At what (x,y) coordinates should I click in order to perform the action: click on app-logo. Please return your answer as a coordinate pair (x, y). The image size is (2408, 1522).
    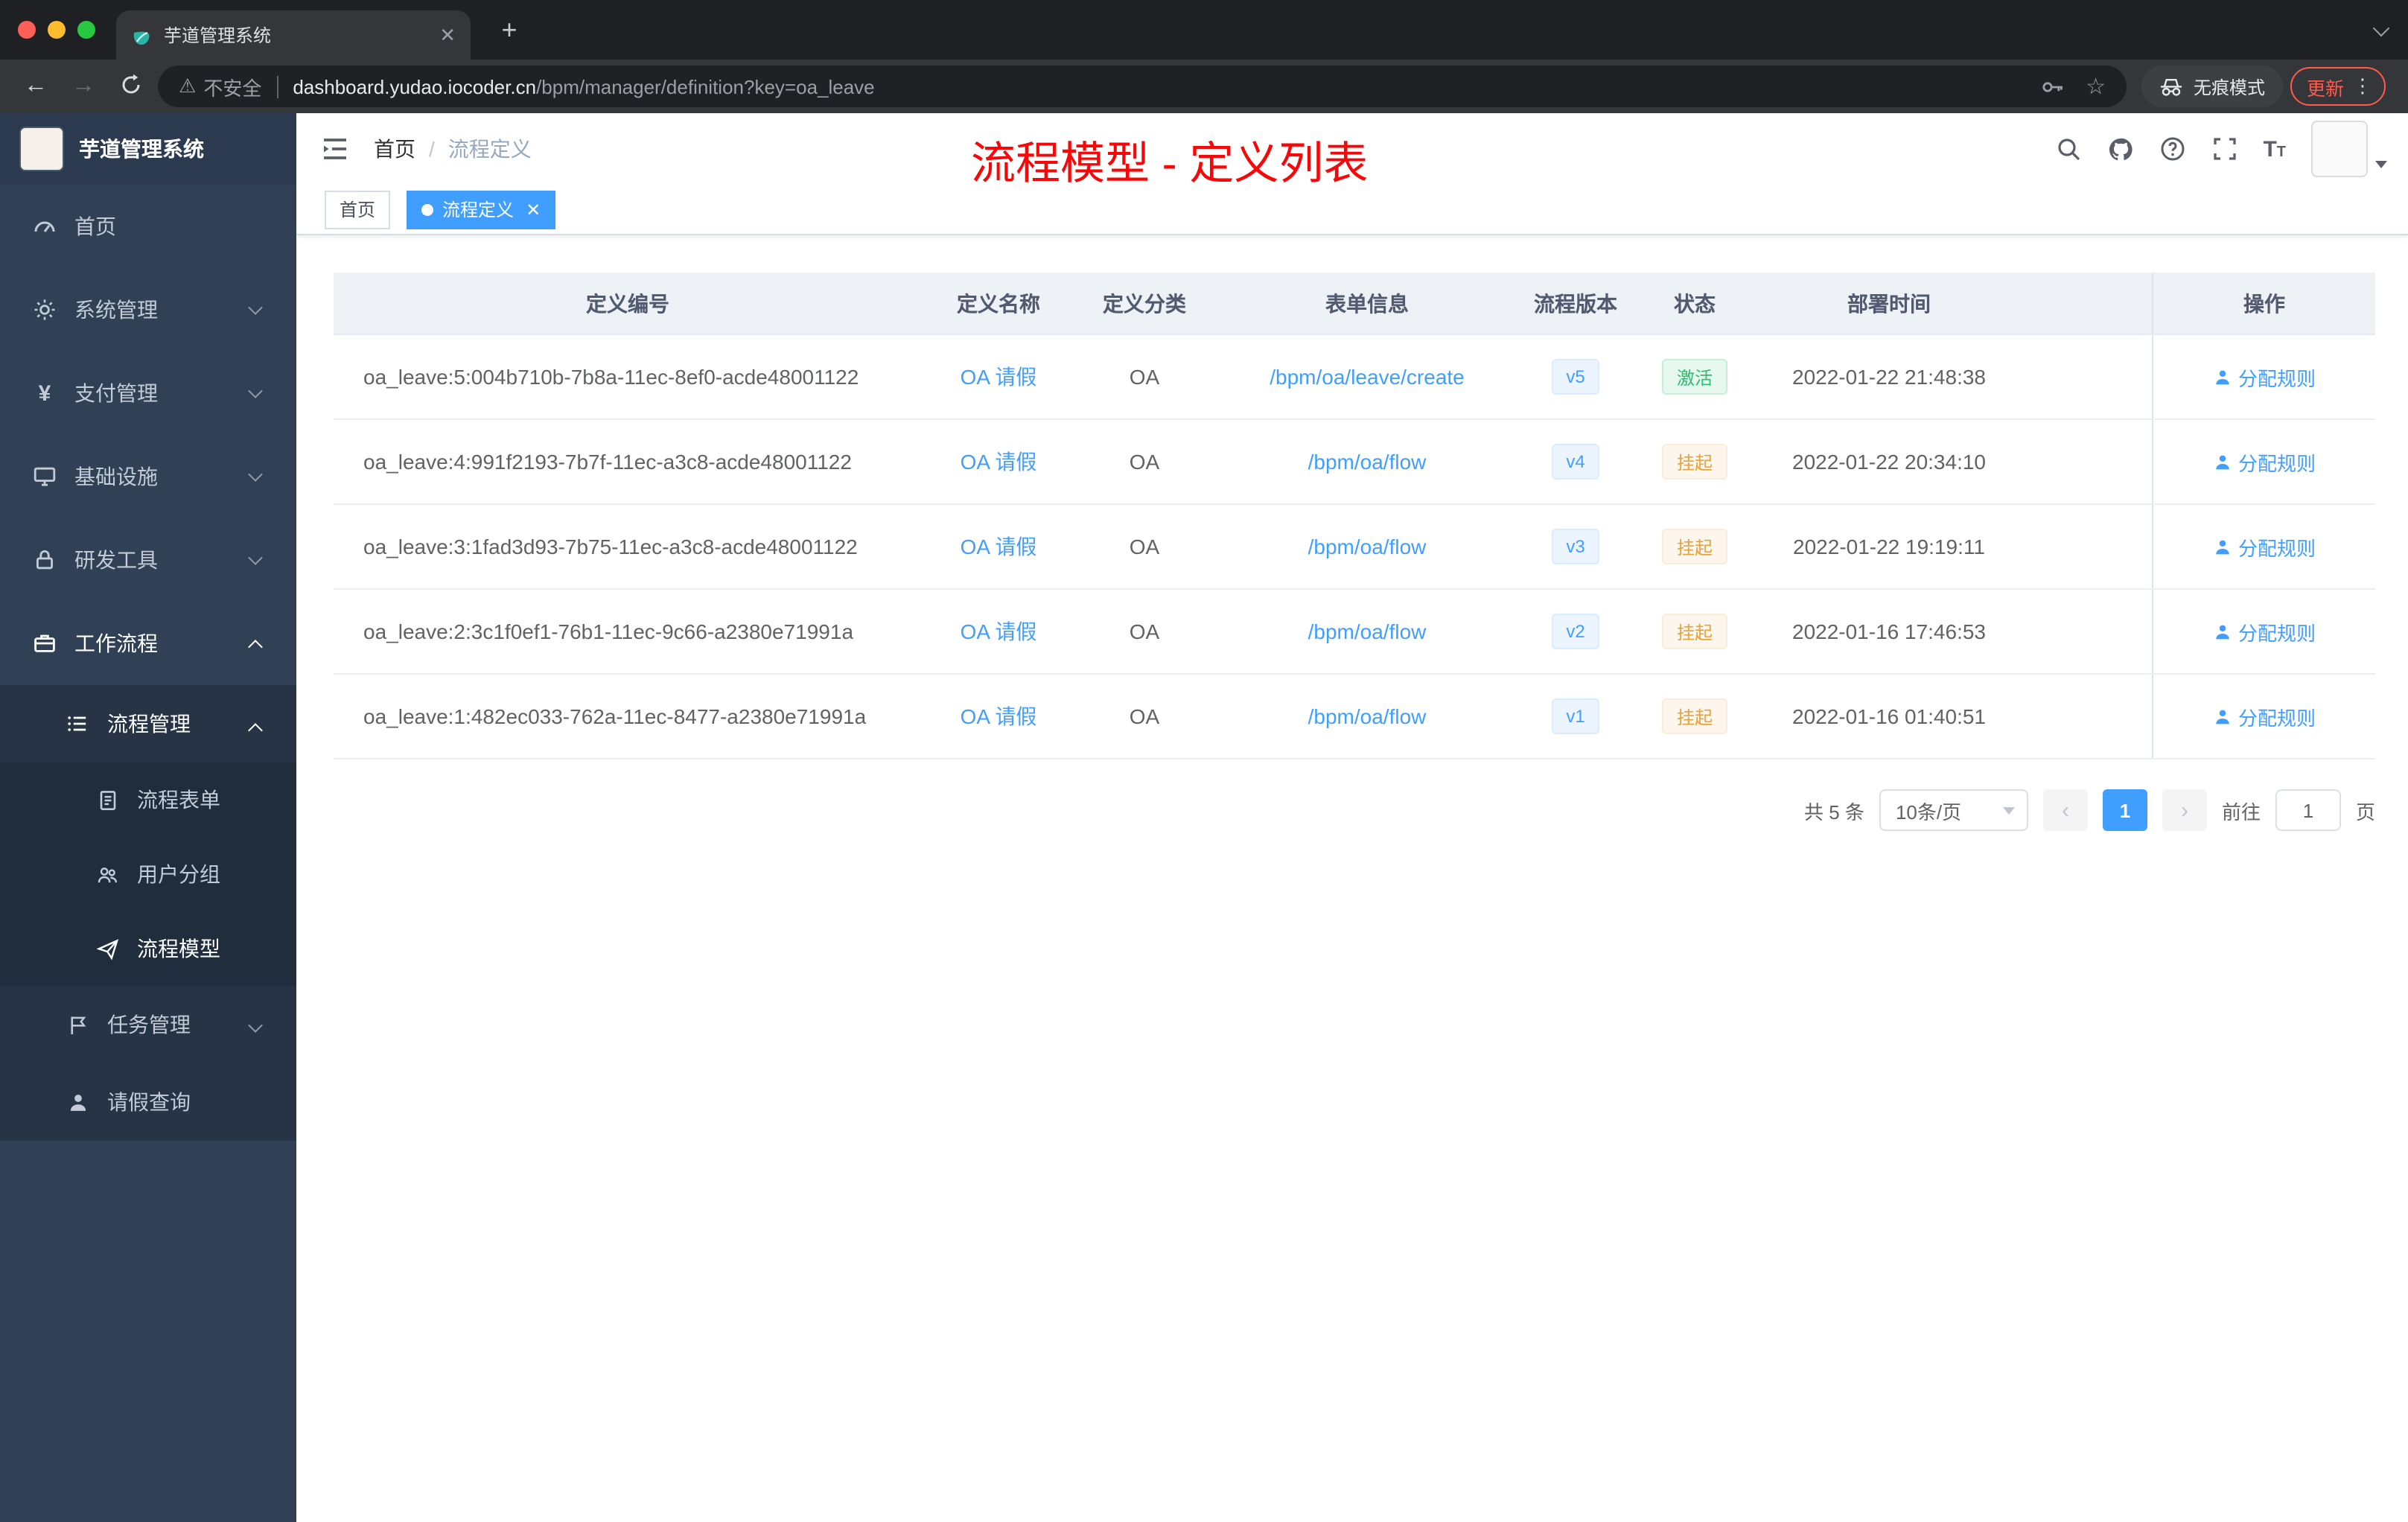
    Looking at the image, I should click on (41, 149).